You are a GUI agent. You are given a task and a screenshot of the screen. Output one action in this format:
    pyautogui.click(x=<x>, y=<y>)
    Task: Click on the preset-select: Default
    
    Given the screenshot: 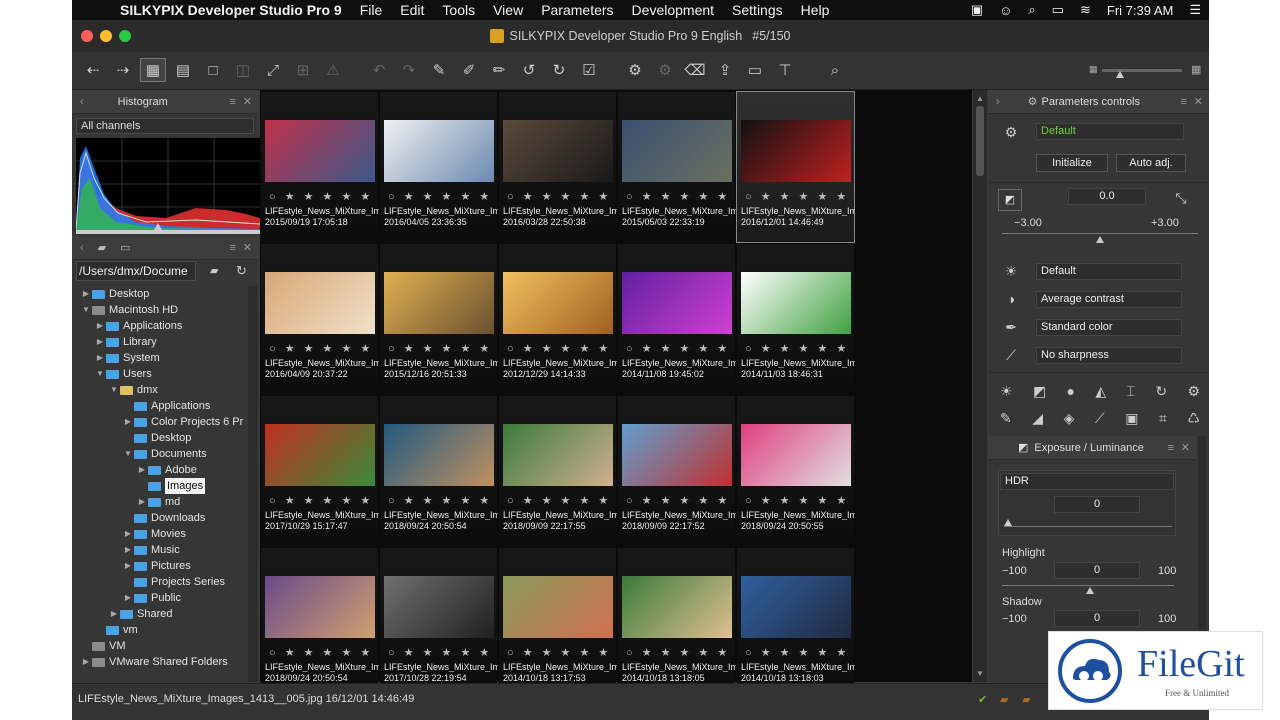 What is the action you would take?
    pyautogui.click(x=1110, y=131)
    